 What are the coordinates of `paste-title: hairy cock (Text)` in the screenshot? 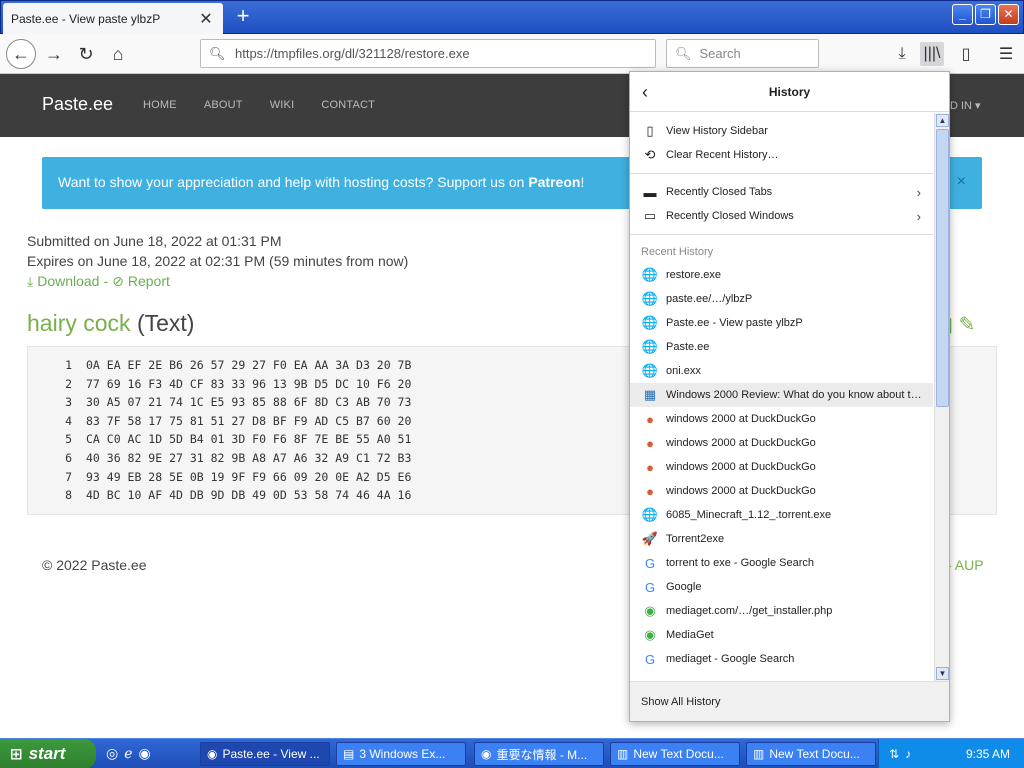 It's located at (110, 323).